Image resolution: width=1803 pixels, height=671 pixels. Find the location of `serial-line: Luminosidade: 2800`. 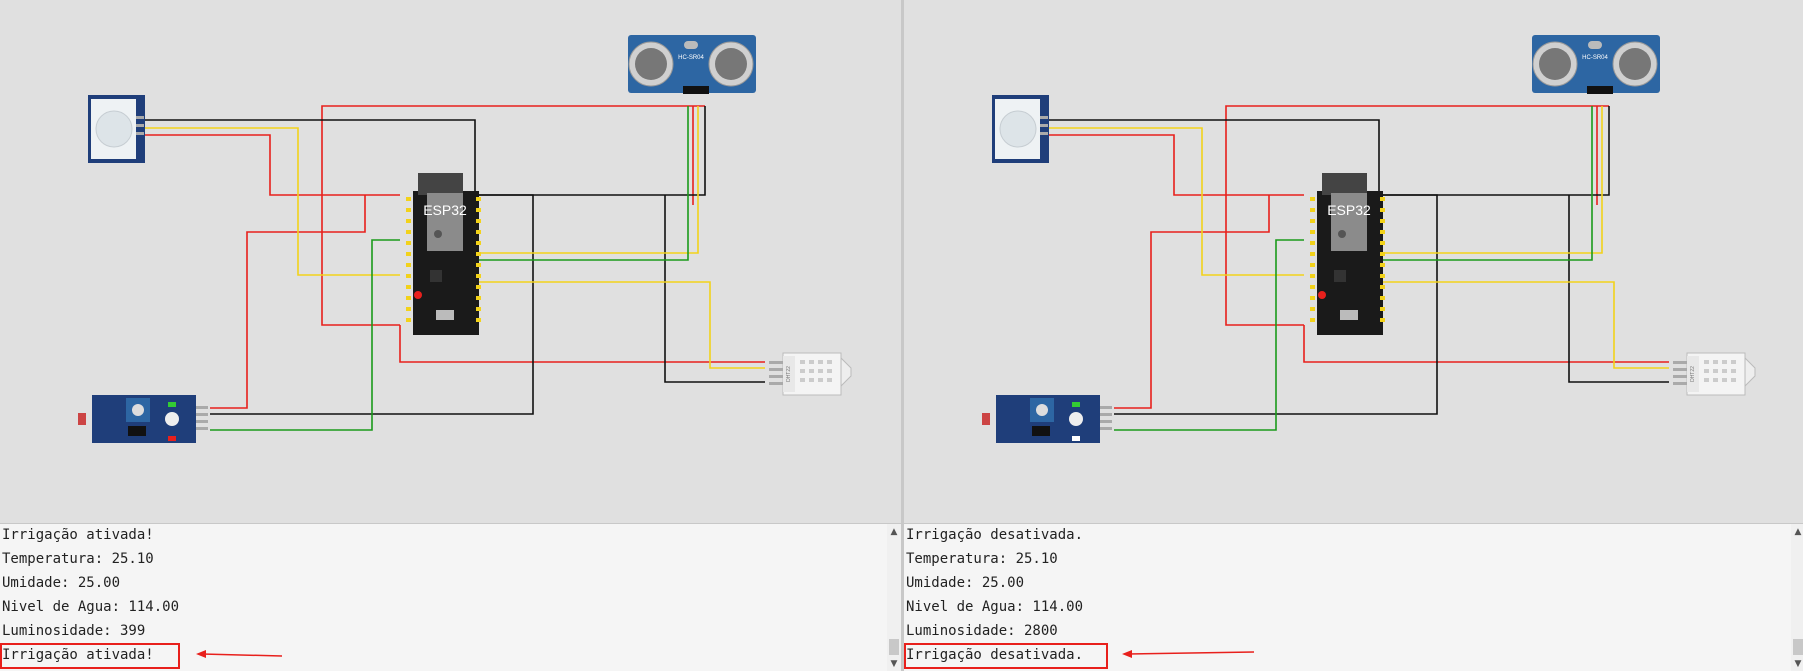

serial-line: Luminosidade: 2800 is located at coordinates (982, 631).